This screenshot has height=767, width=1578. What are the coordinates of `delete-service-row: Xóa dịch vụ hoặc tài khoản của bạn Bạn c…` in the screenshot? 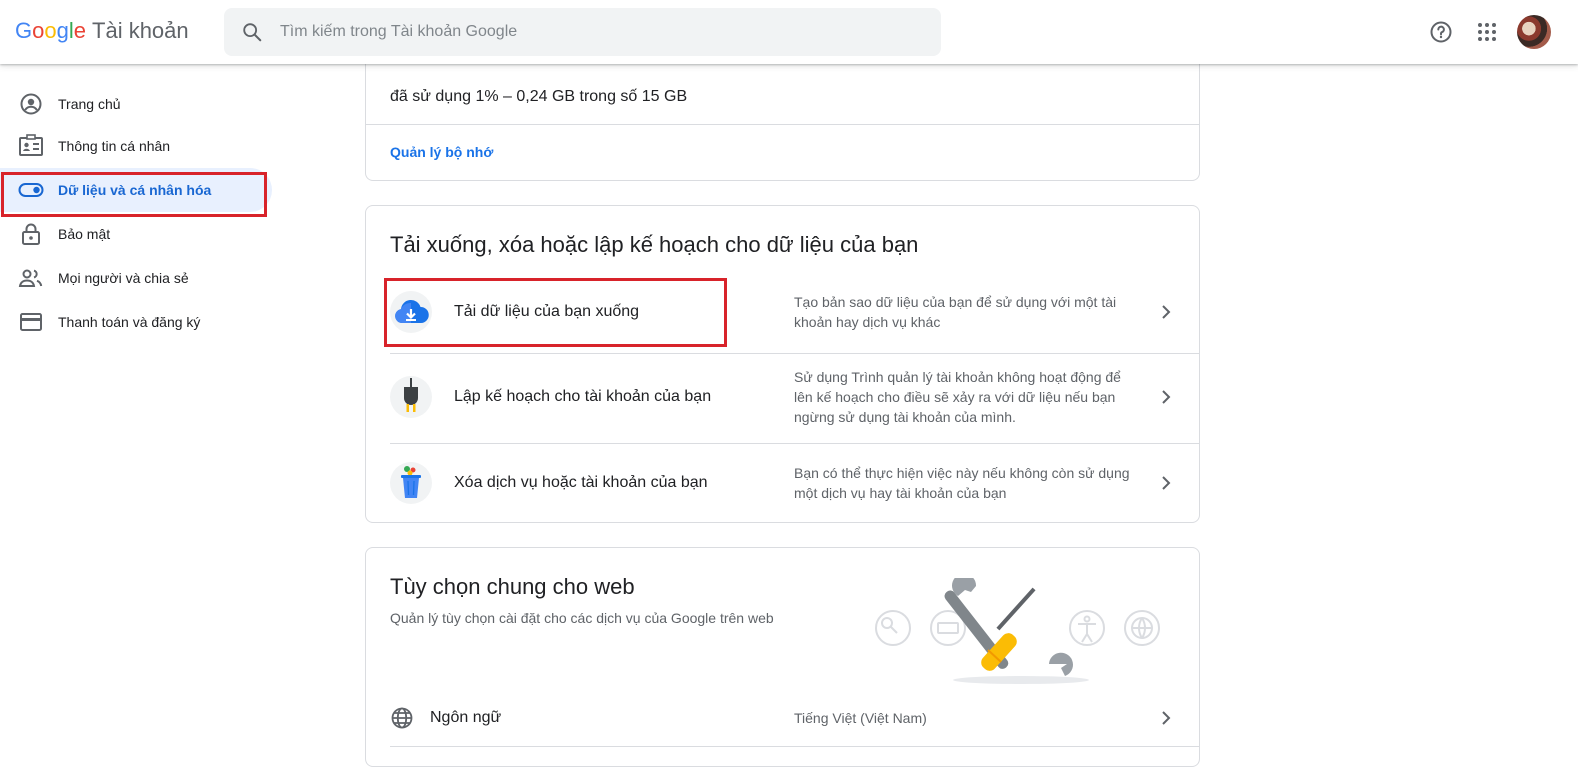 It's located at (783, 483).